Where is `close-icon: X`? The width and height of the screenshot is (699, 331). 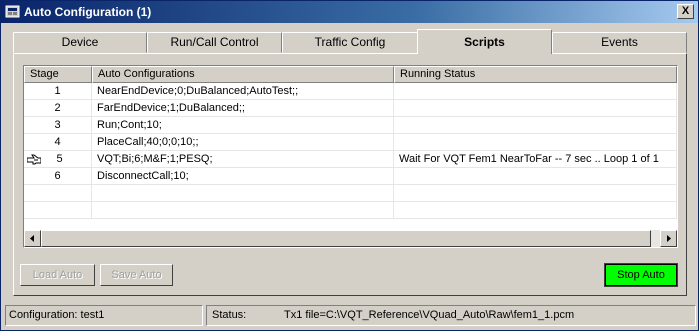 close-icon: X is located at coordinates (685, 11).